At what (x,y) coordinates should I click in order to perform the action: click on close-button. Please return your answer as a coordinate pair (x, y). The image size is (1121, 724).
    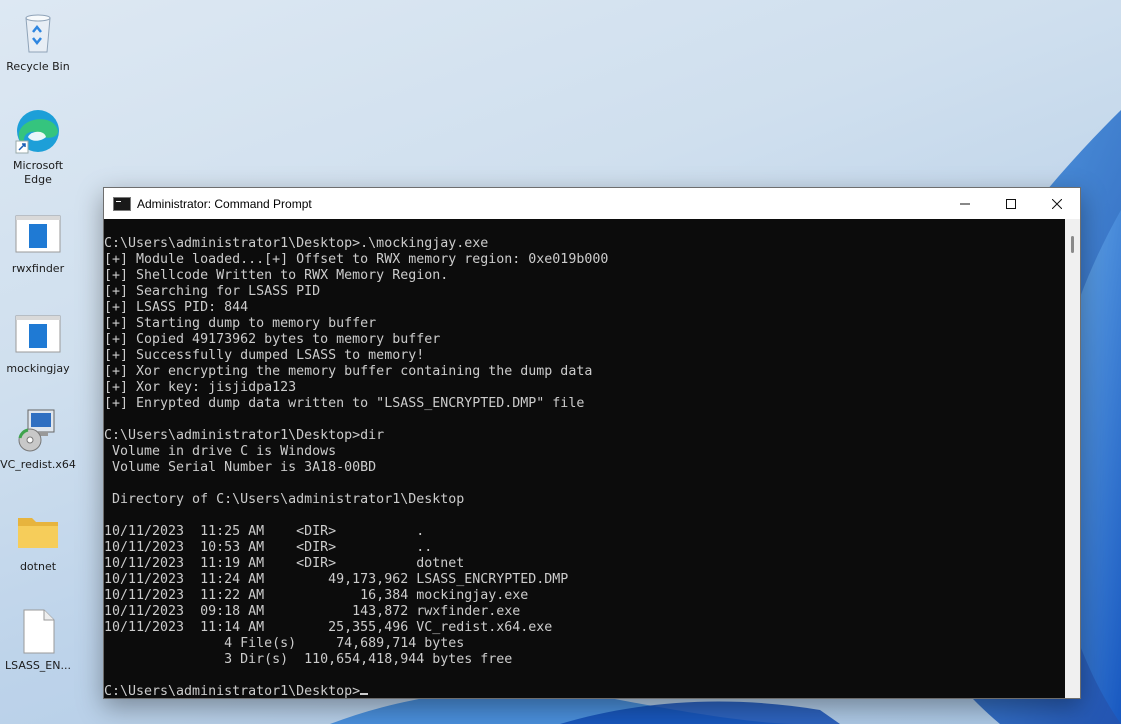
    Looking at the image, I should click on (1057, 203).